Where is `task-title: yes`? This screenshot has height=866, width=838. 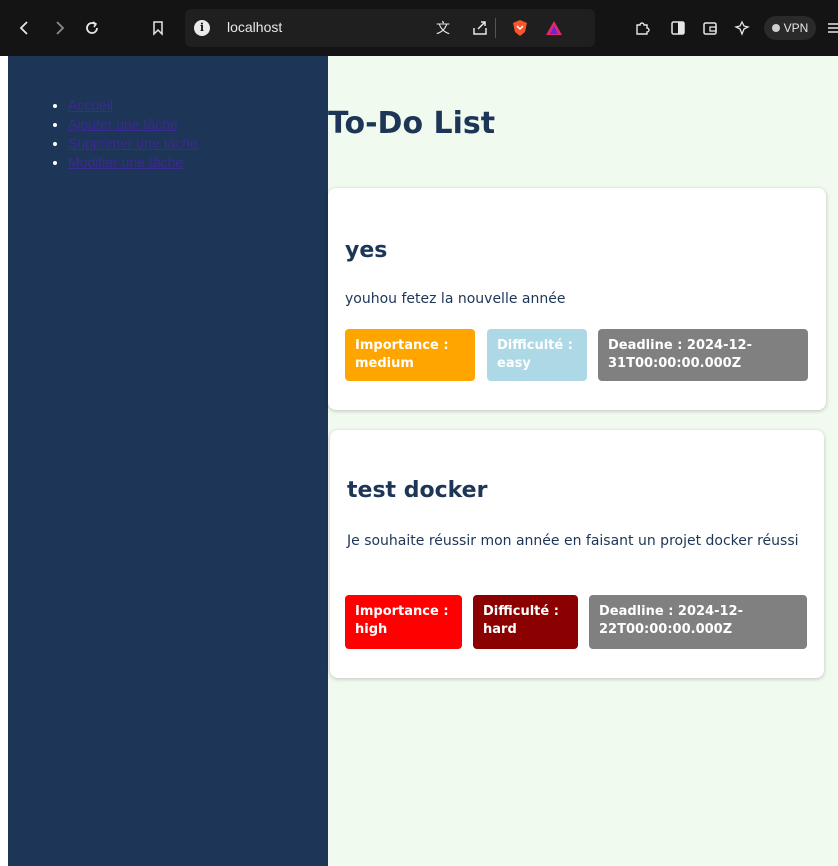
task-title: yes is located at coordinates (366, 250).